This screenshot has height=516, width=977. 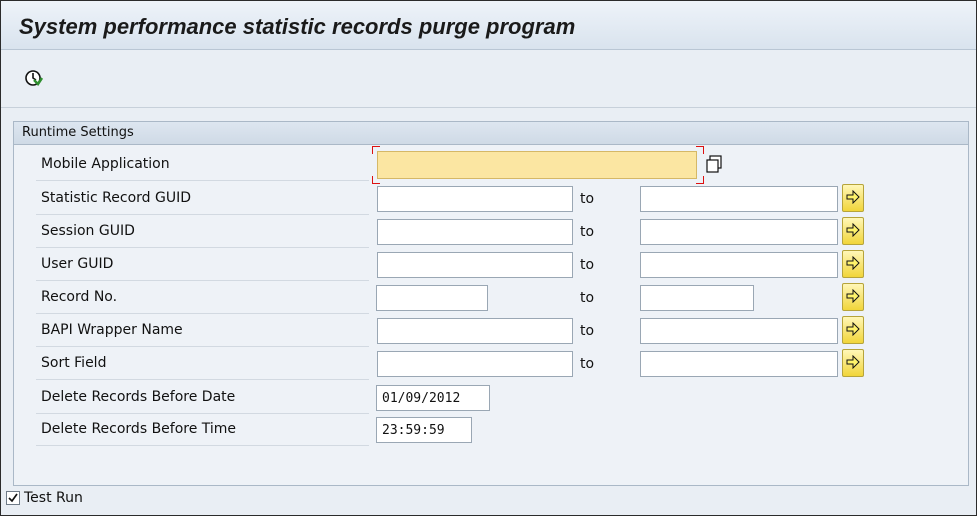 I want to click on record-no-from-input, so click(x=432, y=298).